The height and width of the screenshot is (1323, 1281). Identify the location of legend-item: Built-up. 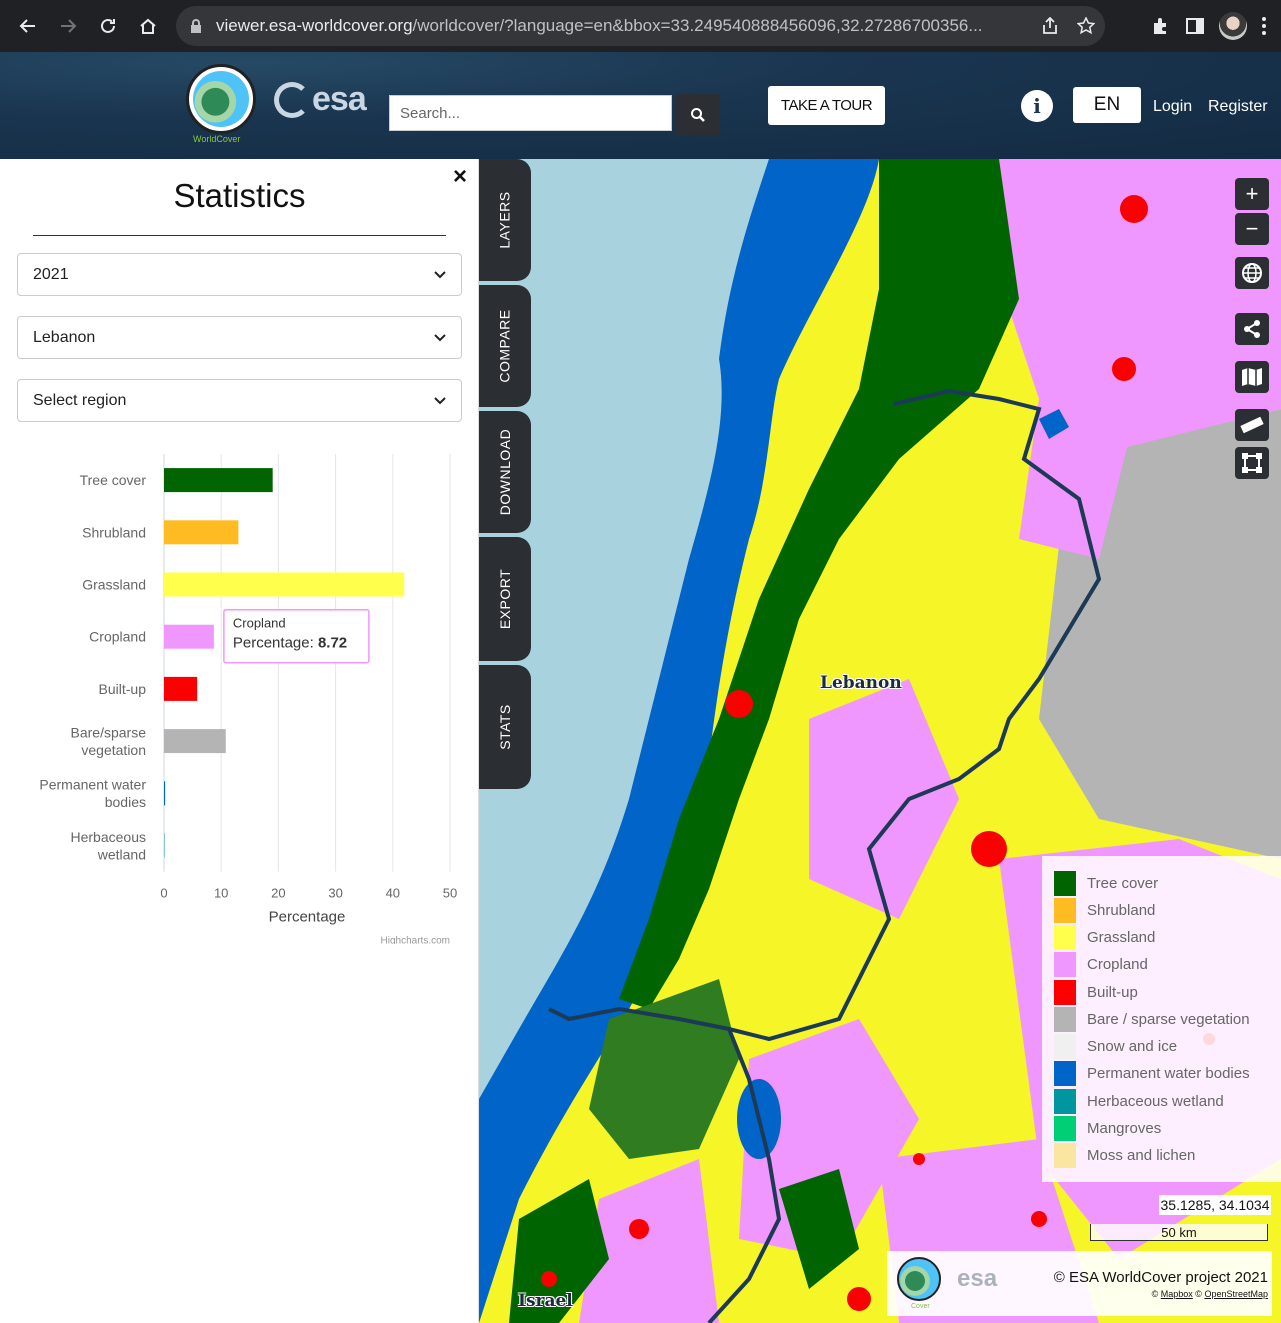
(1096, 992).